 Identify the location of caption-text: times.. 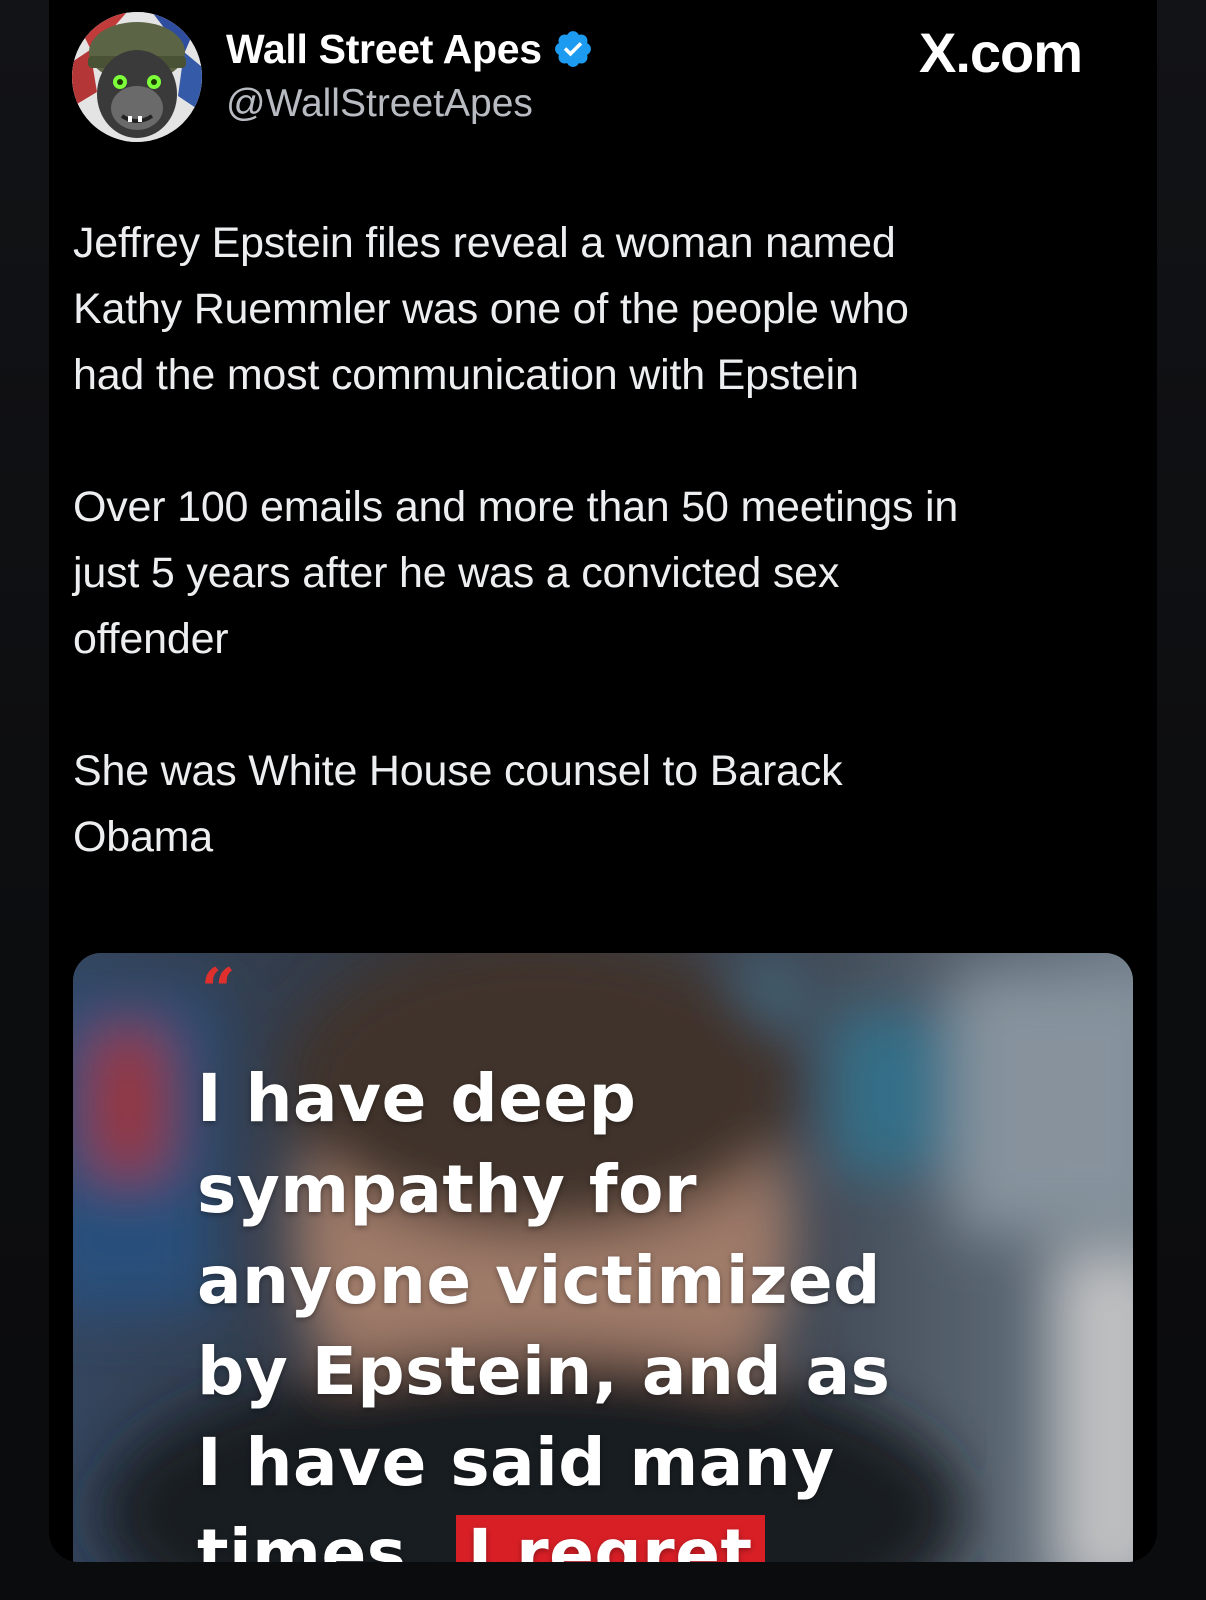
(315, 1538).